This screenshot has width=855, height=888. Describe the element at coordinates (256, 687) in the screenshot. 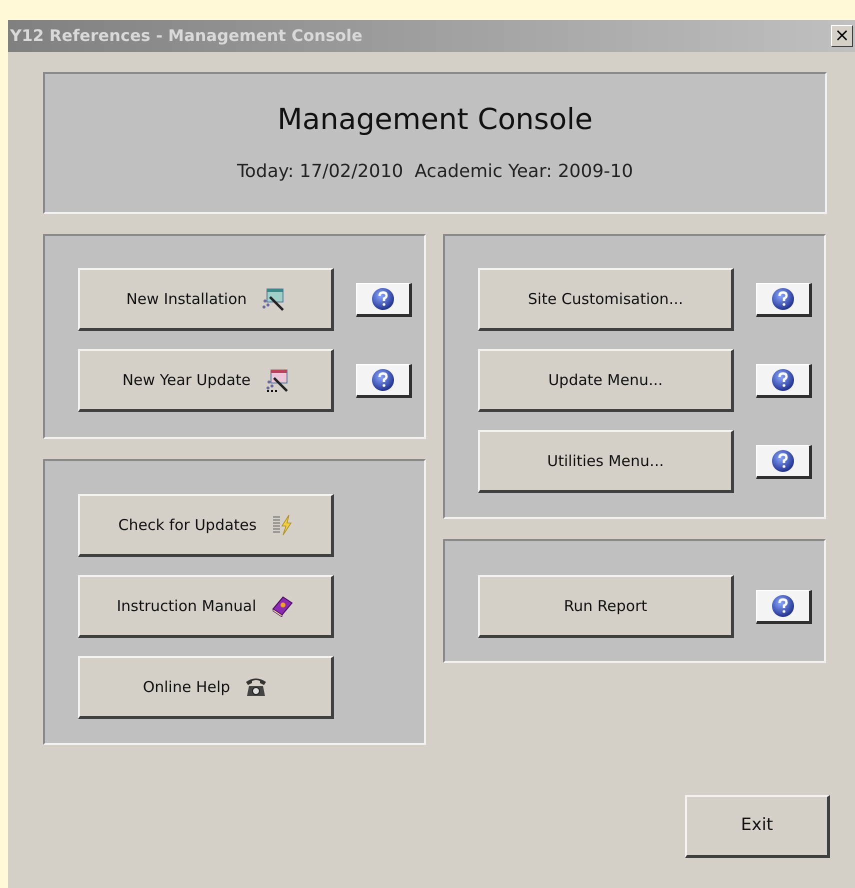

I see `telephone-icon` at that location.